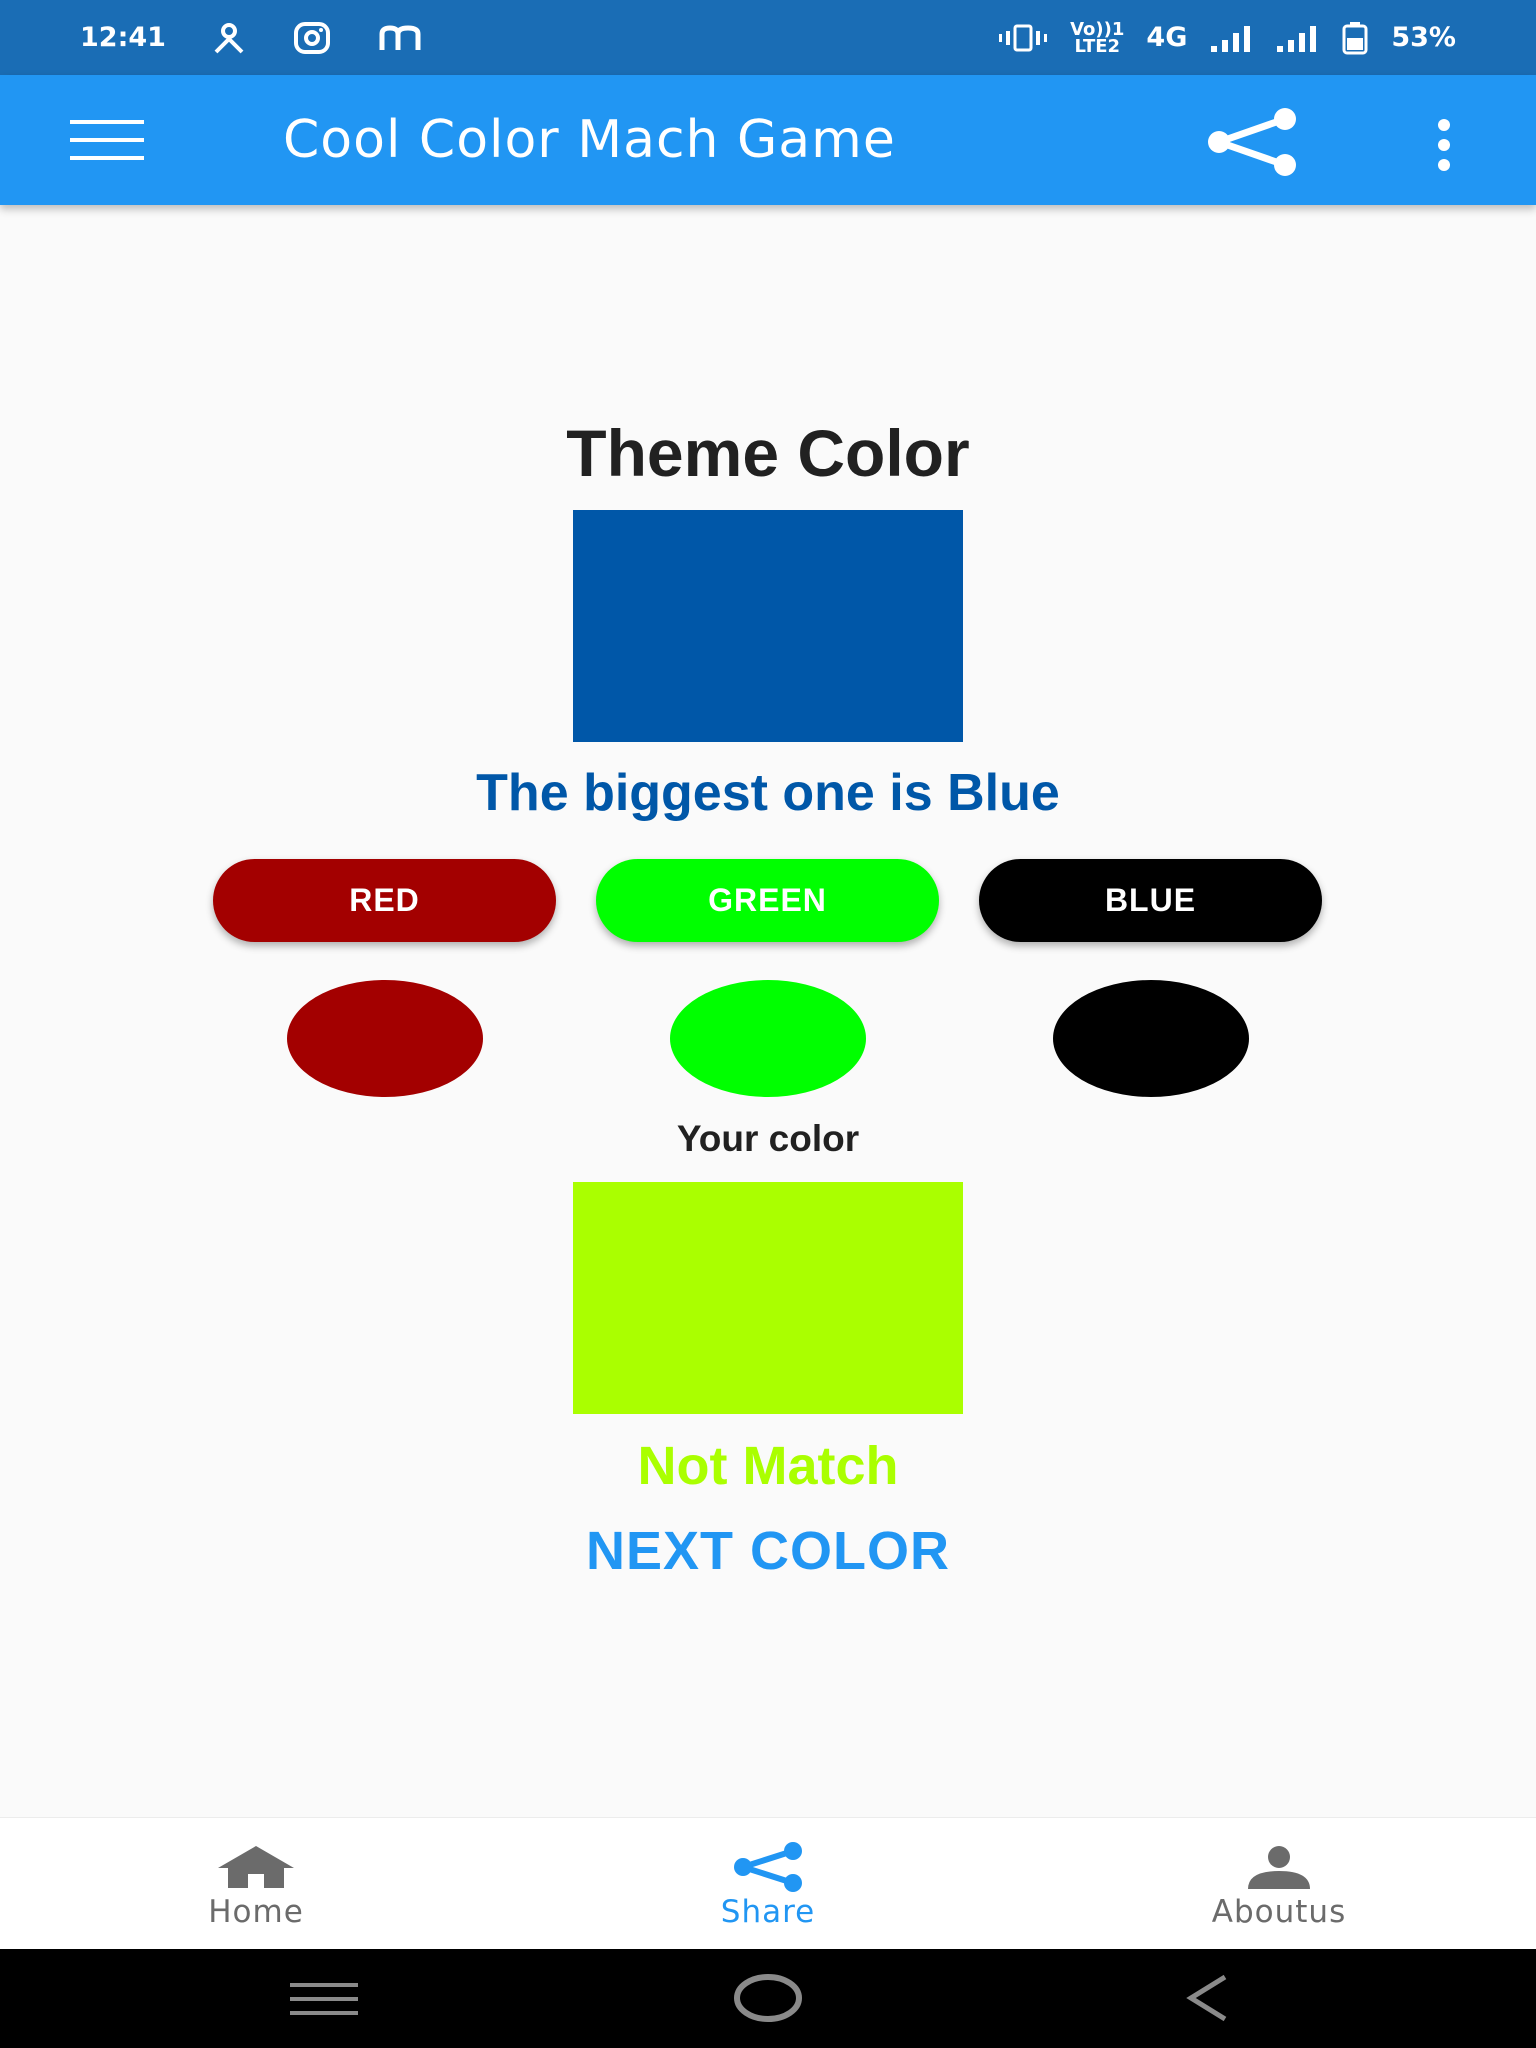 The height and width of the screenshot is (2048, 1536). What do you see at coordinates (256, 1912) in the screenshot?
I see `nav-label-home: Home` at bounding box center [256, 1912].